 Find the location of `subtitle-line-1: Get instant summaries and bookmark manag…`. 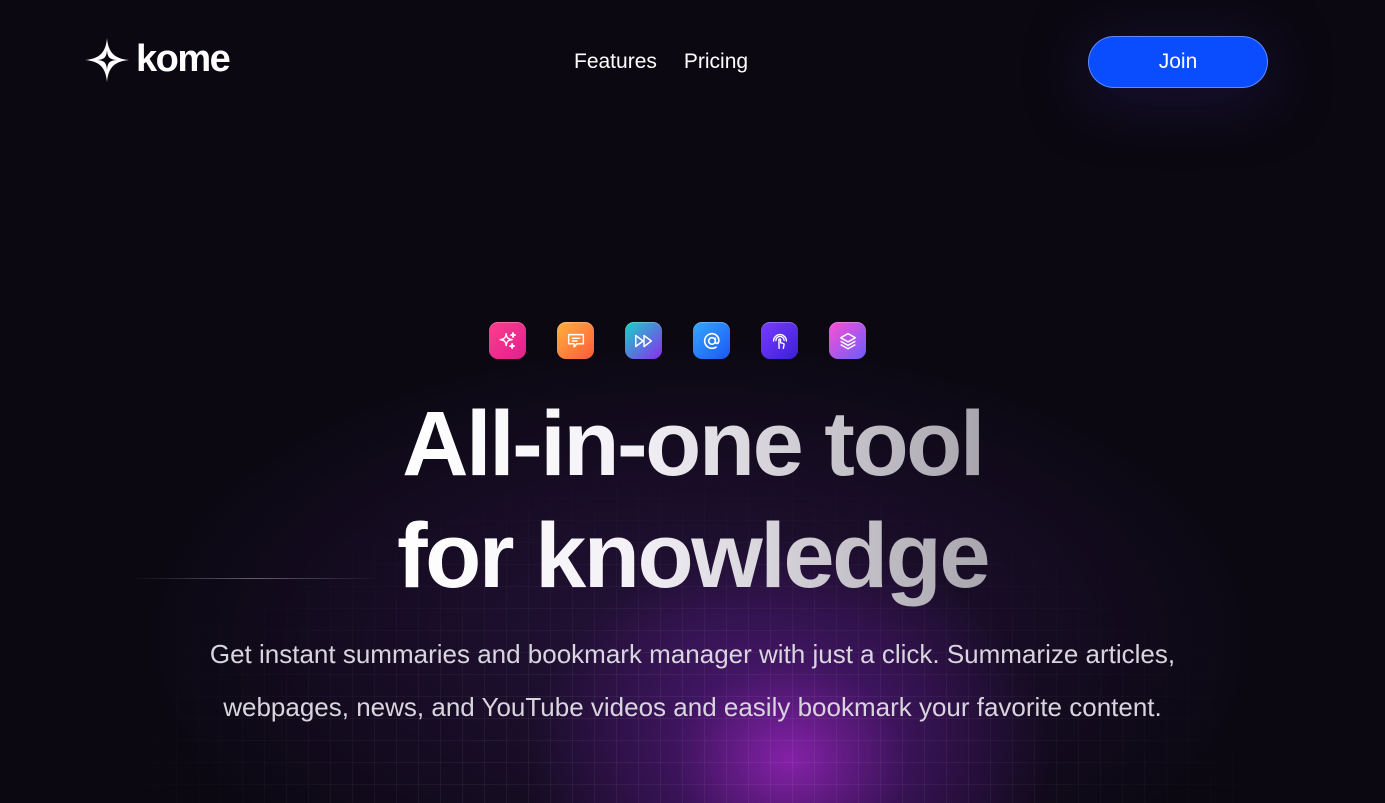

subtitle-line-1: Get instant summaries and bookmark manag… is located at coordinates (692, 654).